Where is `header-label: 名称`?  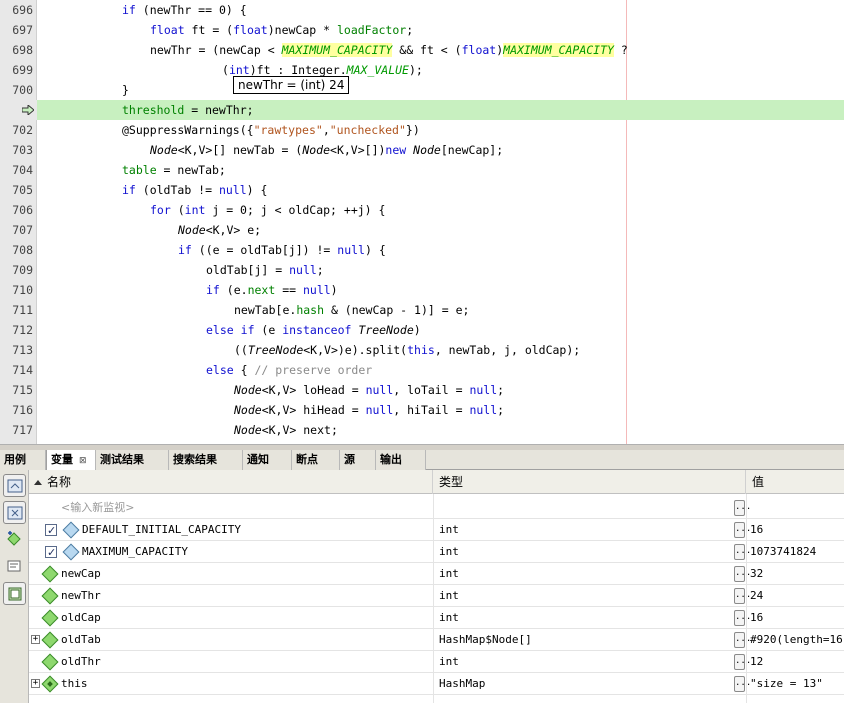 header-label: 名称 is located at coordinates (59, 482).